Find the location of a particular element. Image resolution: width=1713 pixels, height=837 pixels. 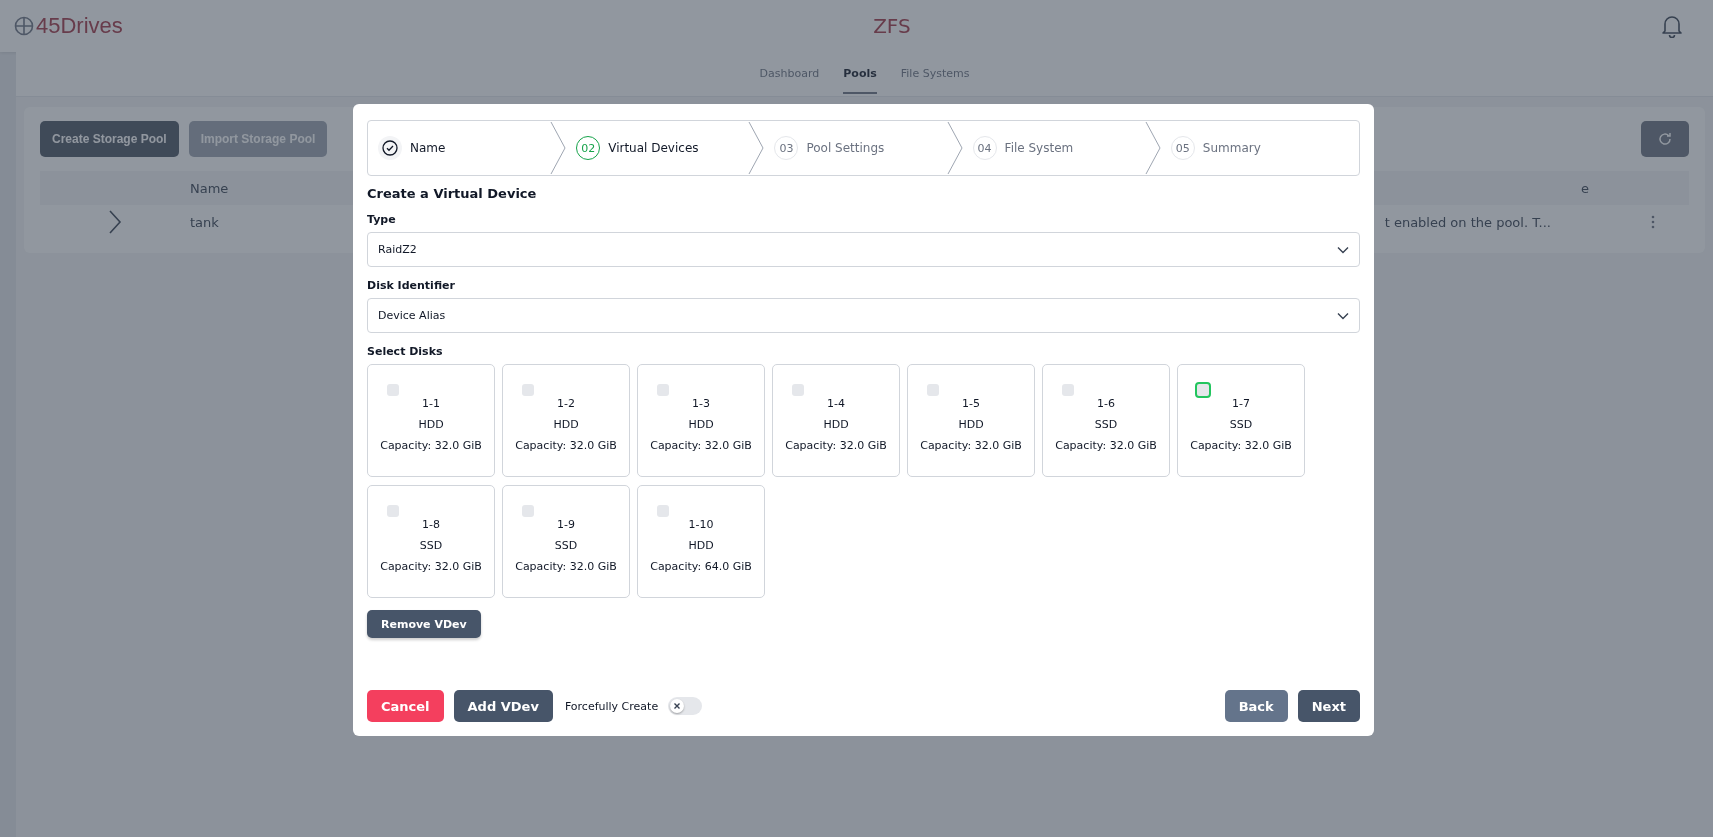

next-button: Next is located at coordinates (1328, 706).